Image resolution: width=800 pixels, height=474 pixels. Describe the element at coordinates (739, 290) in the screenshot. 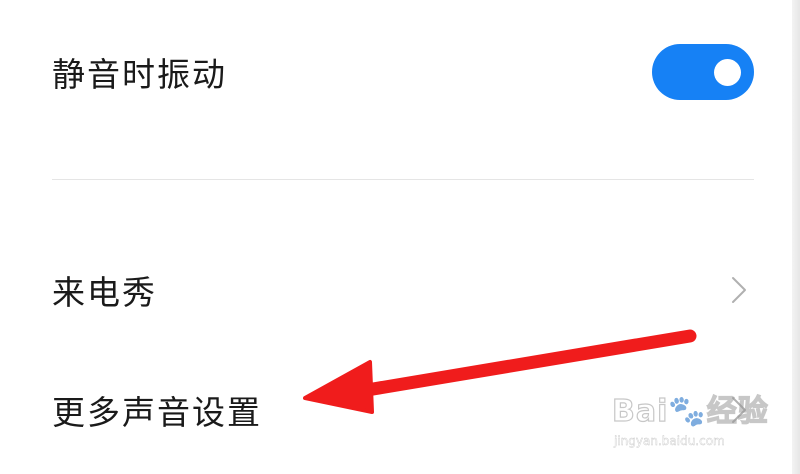

I see `chevron-right-icon` at that location.